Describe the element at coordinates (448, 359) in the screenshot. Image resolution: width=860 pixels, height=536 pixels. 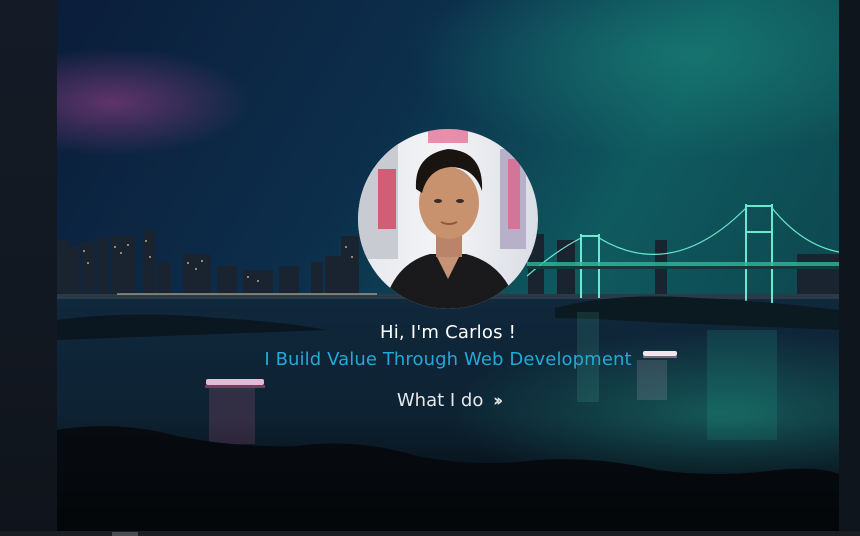
I see `hero-tagline: I Build Value Through Web Development` at that location.